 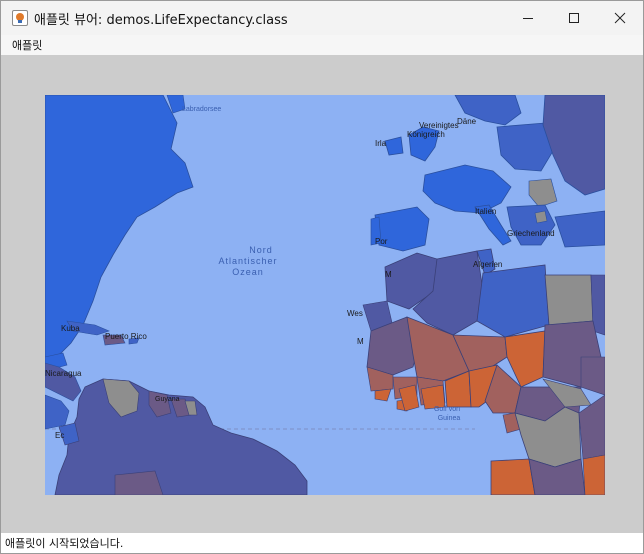 I want to click on country-serbia, so click(x=541, y=217).